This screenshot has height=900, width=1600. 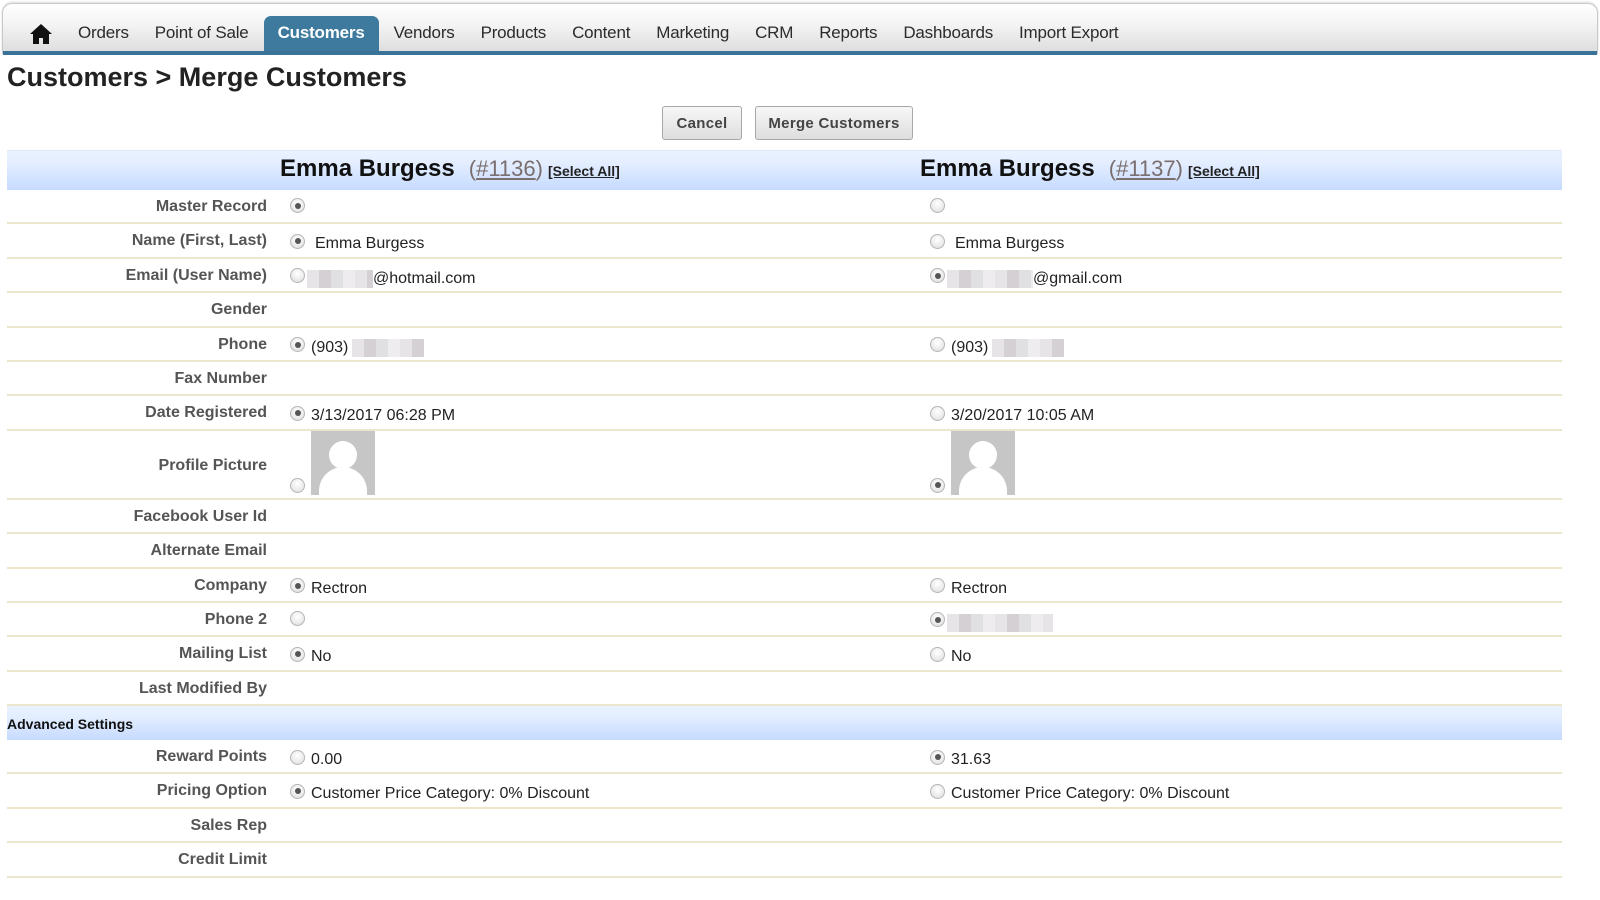 What do you see at coordinates (424, 34) in the screenshot?
I see `nav-item-vendors: Vendors` at bounding box center [424, 34].